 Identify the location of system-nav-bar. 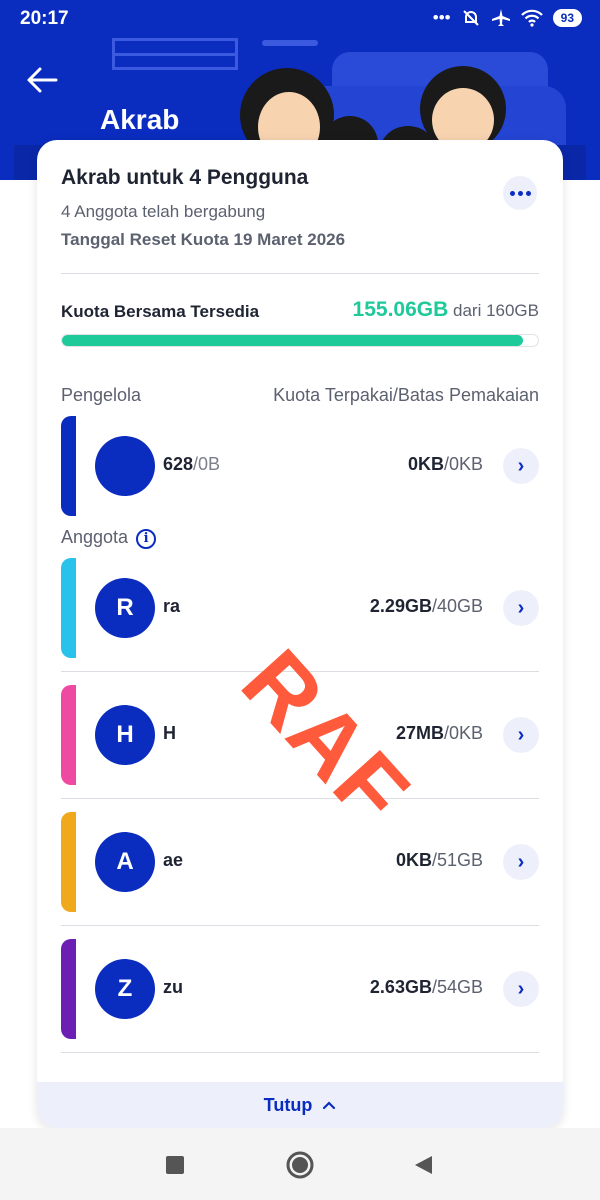
(300, 1164).